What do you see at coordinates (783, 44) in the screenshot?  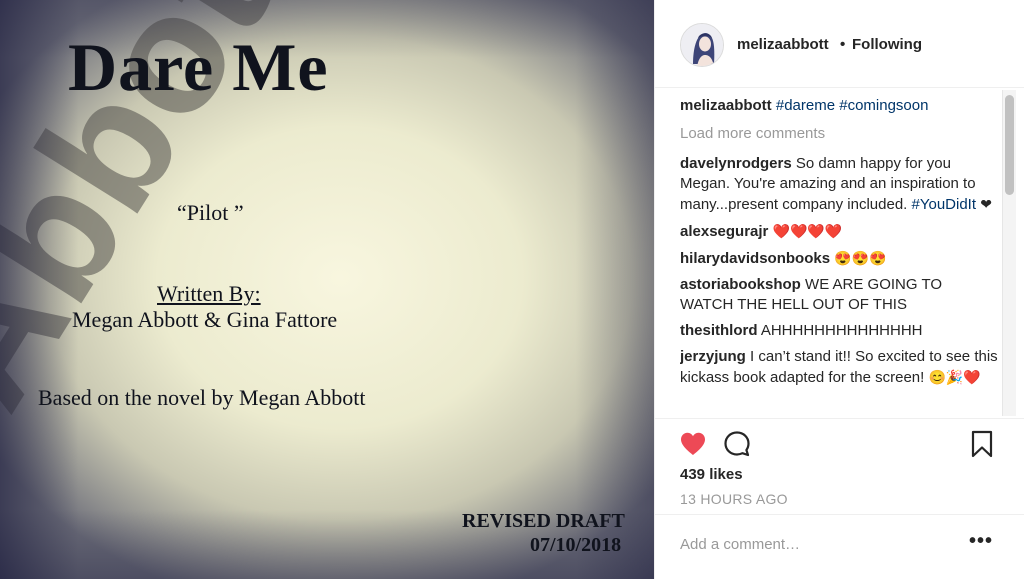 I see `header-username-link: melizaabbott` at bounding box center [783, 44].